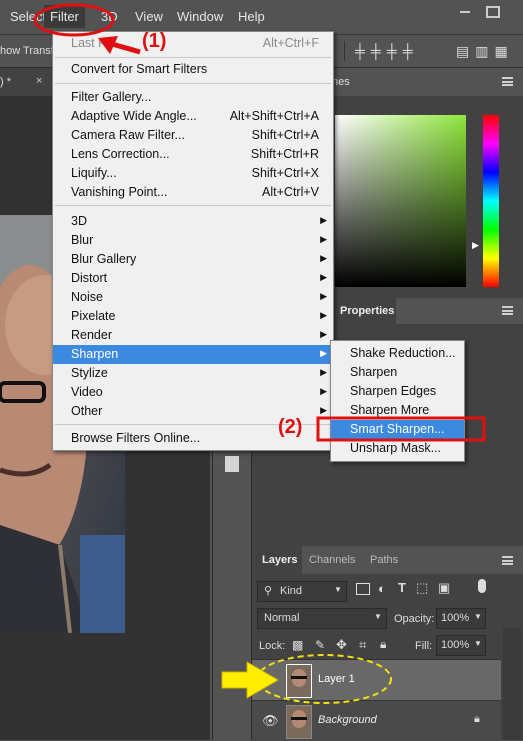  I want to click on annotation-step-2: (2), so click(290, 427).